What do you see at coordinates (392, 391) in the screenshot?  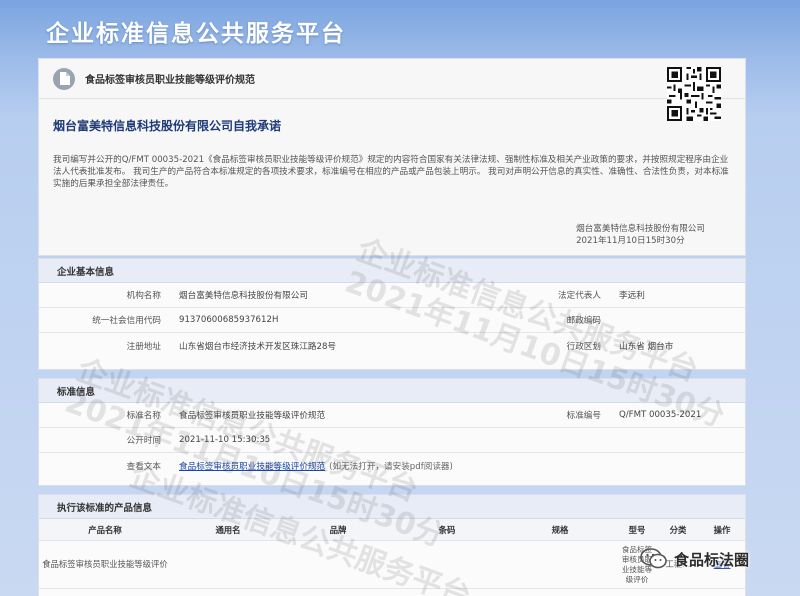 I see `standard-info-title: 标准信息` at bounding box center [392, 391].